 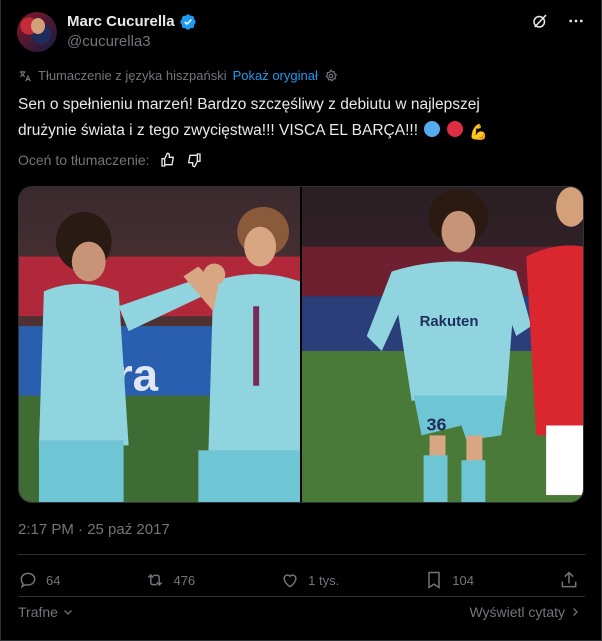 I want to click on bookmark-count: 104, so click(x=463, y=580).